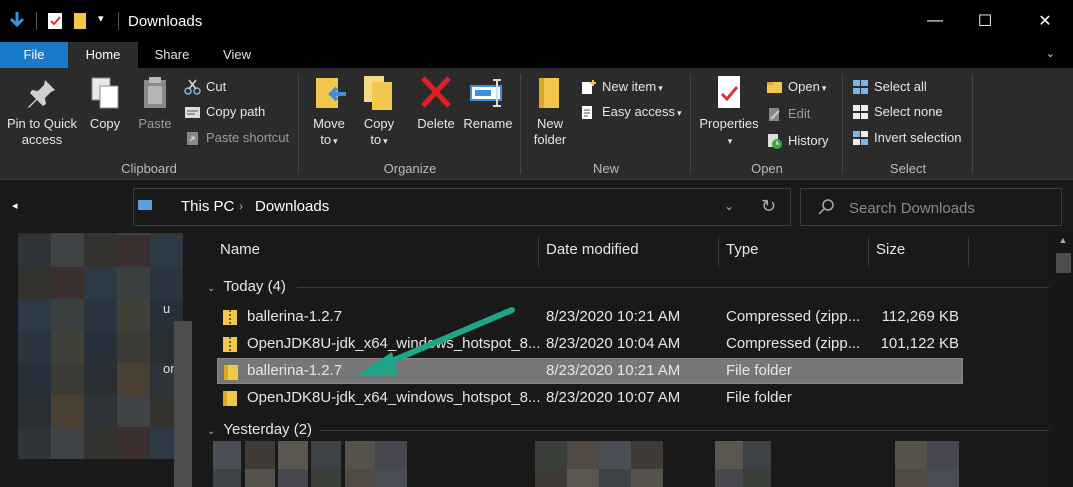 The width and height of the screenshot is (1073, 487). What do you see at coordinates (920, 316) in the screenshot?
I see `file-size: 112,269 KB` at bounding box center [920, 316].